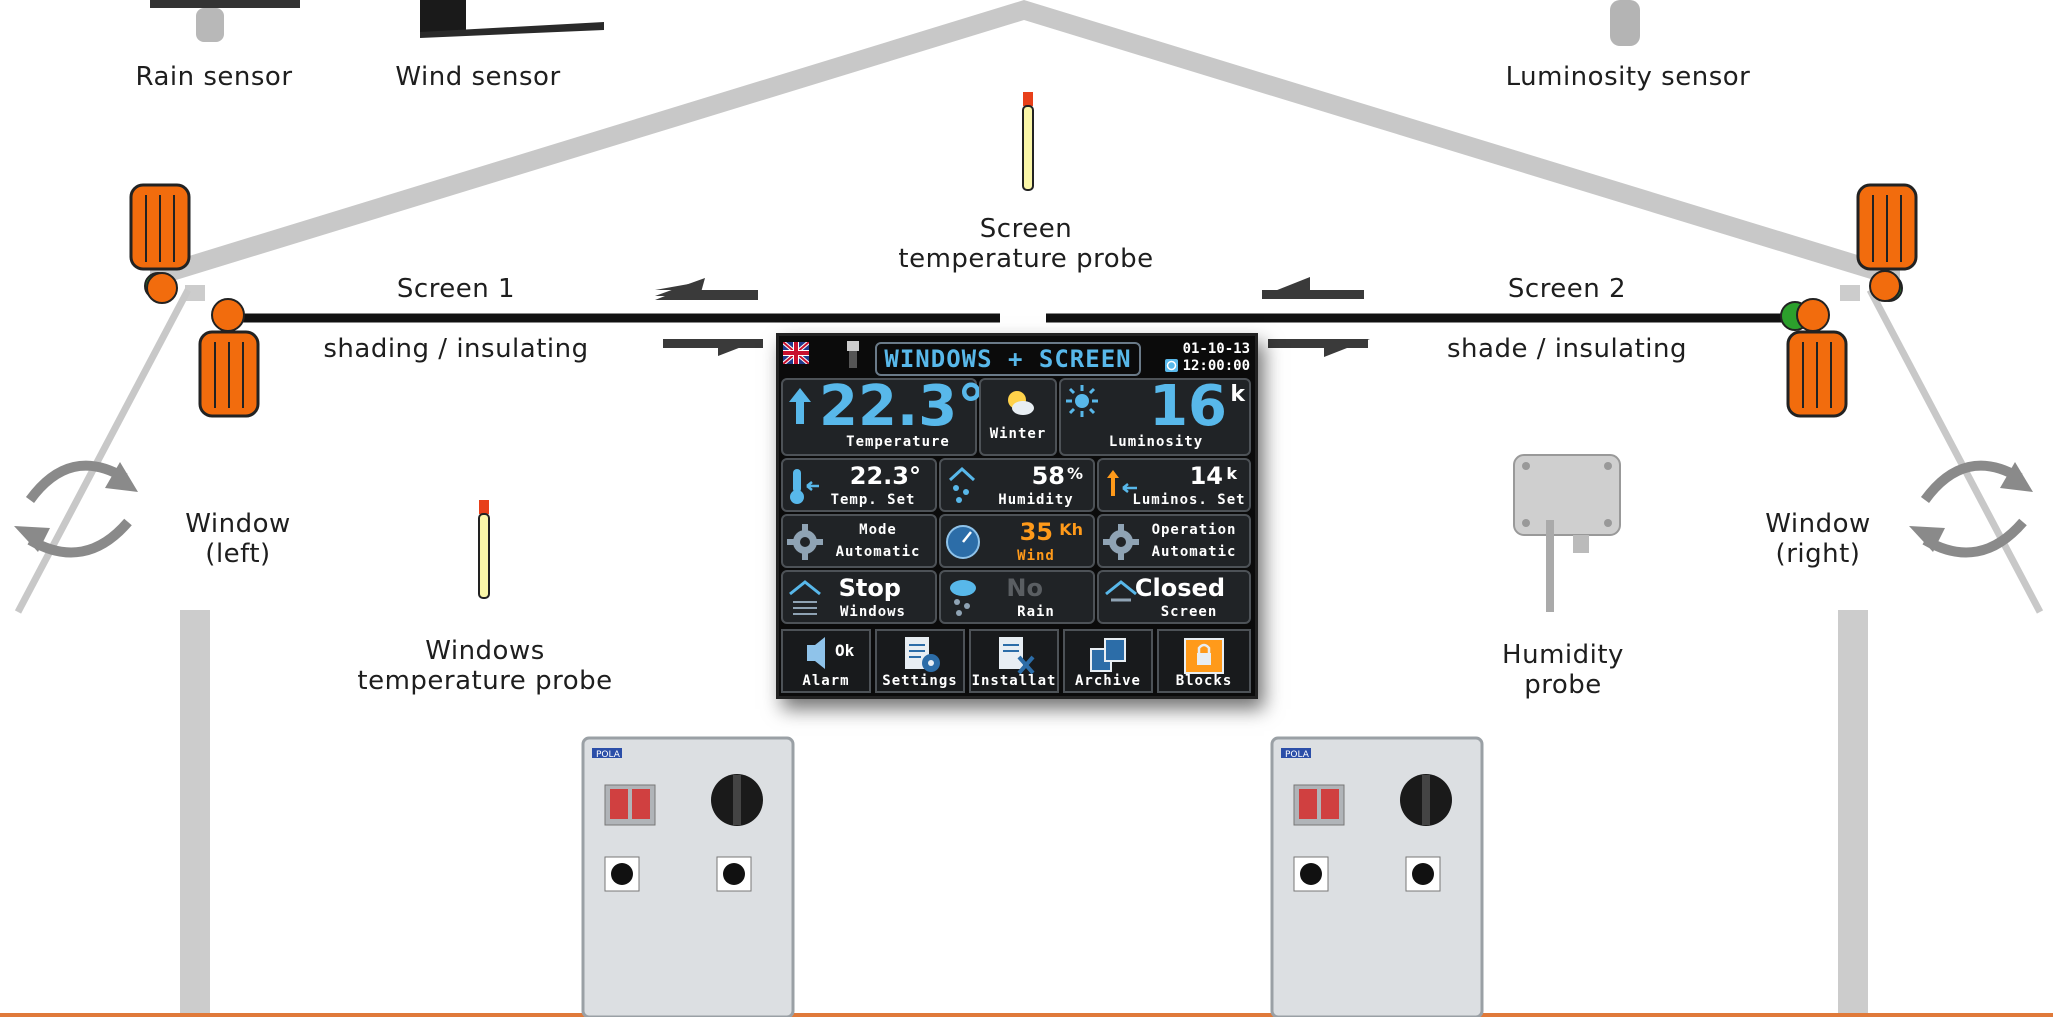 The width and height of the screenshot is (2053, 1017). Describe the element at coordinates (1194, 530) in the screenshot. I see `operation-line1: Operation` at that location.